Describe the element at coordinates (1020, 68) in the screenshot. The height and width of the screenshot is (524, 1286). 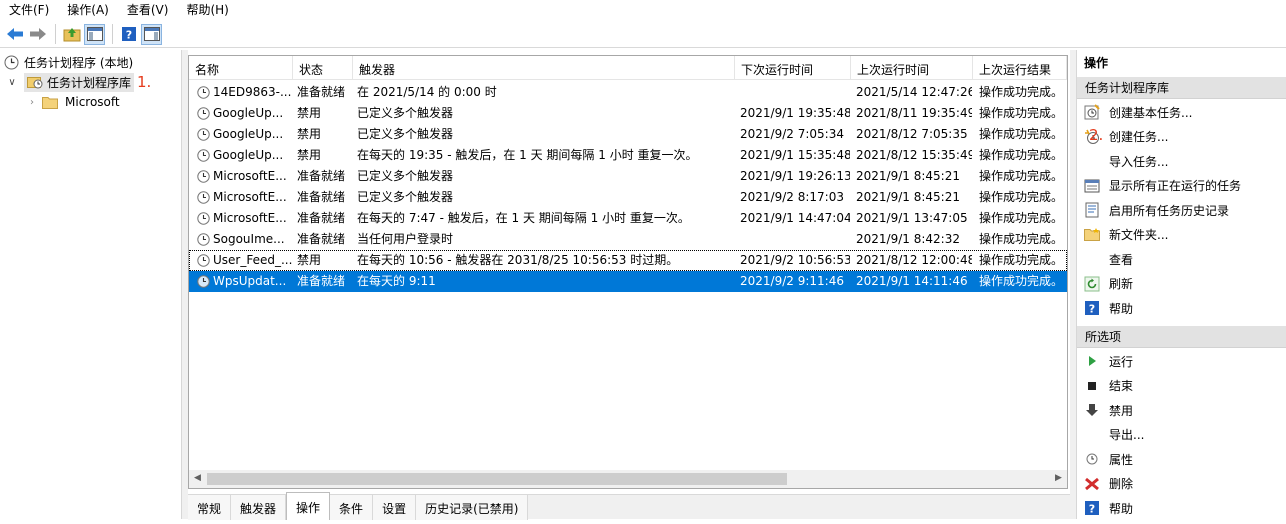
I see `column-header-last-result: 上次运行结果` at that location.